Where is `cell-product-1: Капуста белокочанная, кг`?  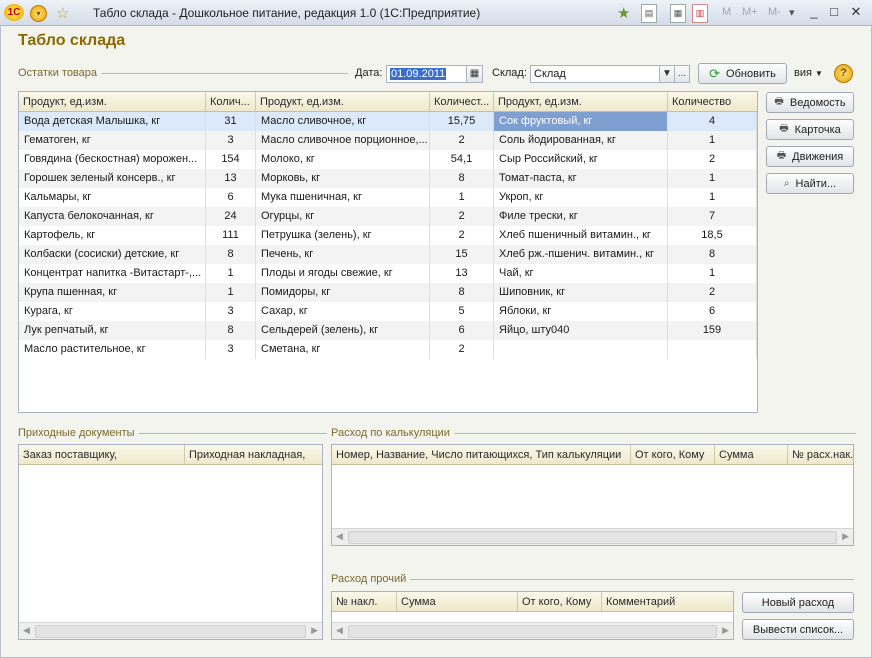 cell-product-1: Капуста белокочанная, кг is located at coordinates (112, 216).